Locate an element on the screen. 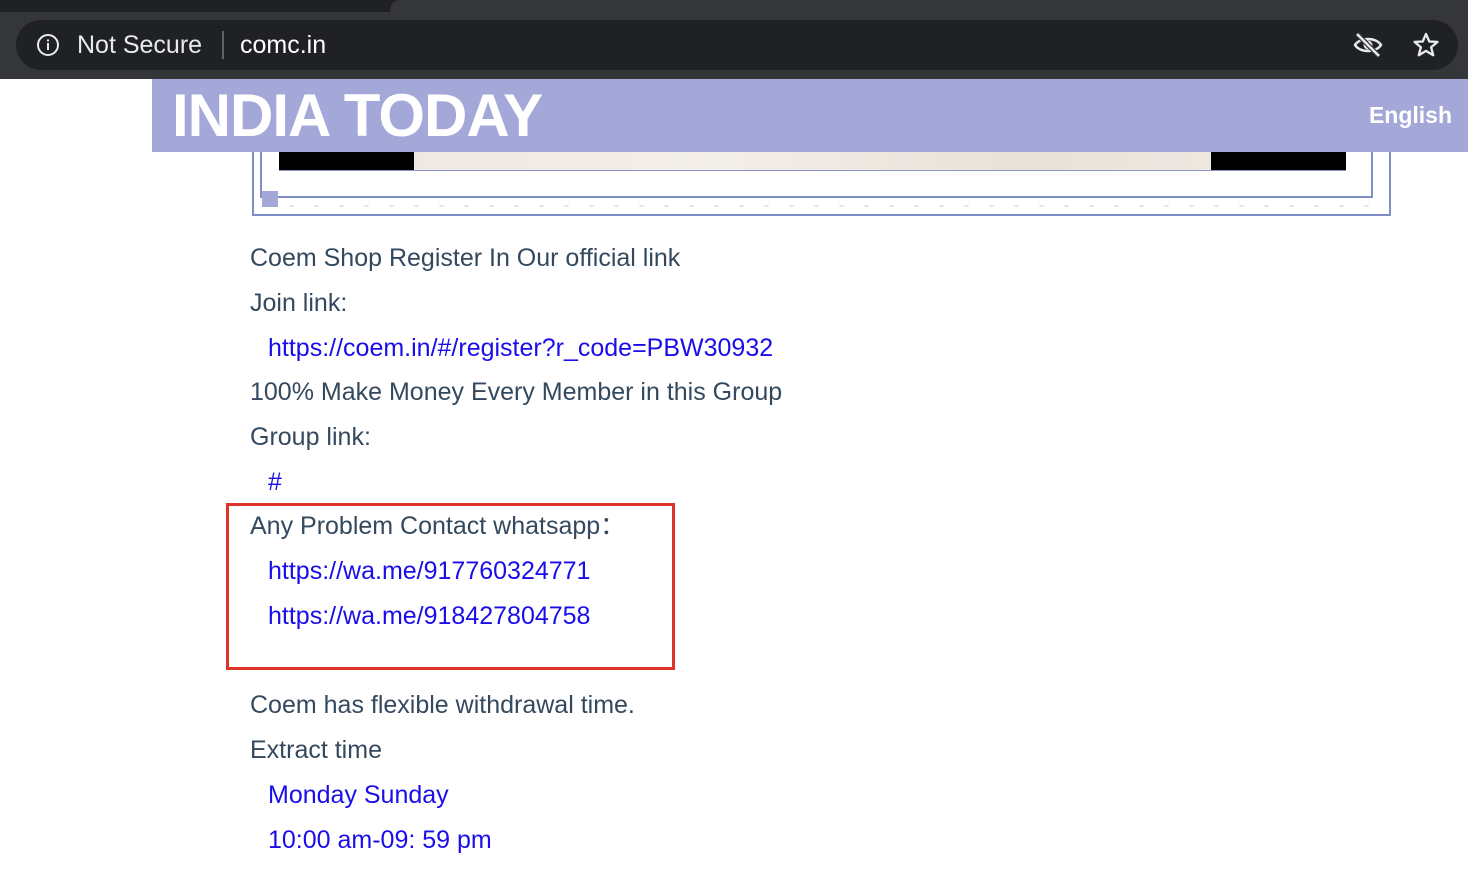 The height and width of the screenshot is (893, 1468). group-link: # is located at coordinates (275, 482).